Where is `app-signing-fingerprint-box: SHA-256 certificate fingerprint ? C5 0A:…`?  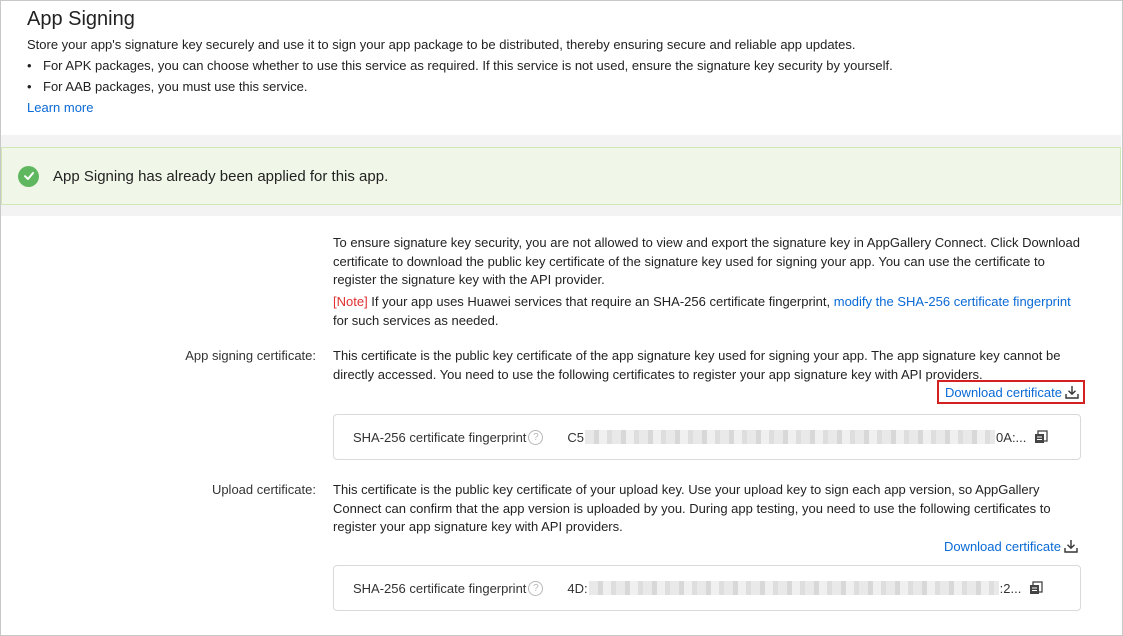
app-signing-fingerprint-box: SHA-256 certificate fingerprint ? C5 0A:… is located at coordinates (707, 437).